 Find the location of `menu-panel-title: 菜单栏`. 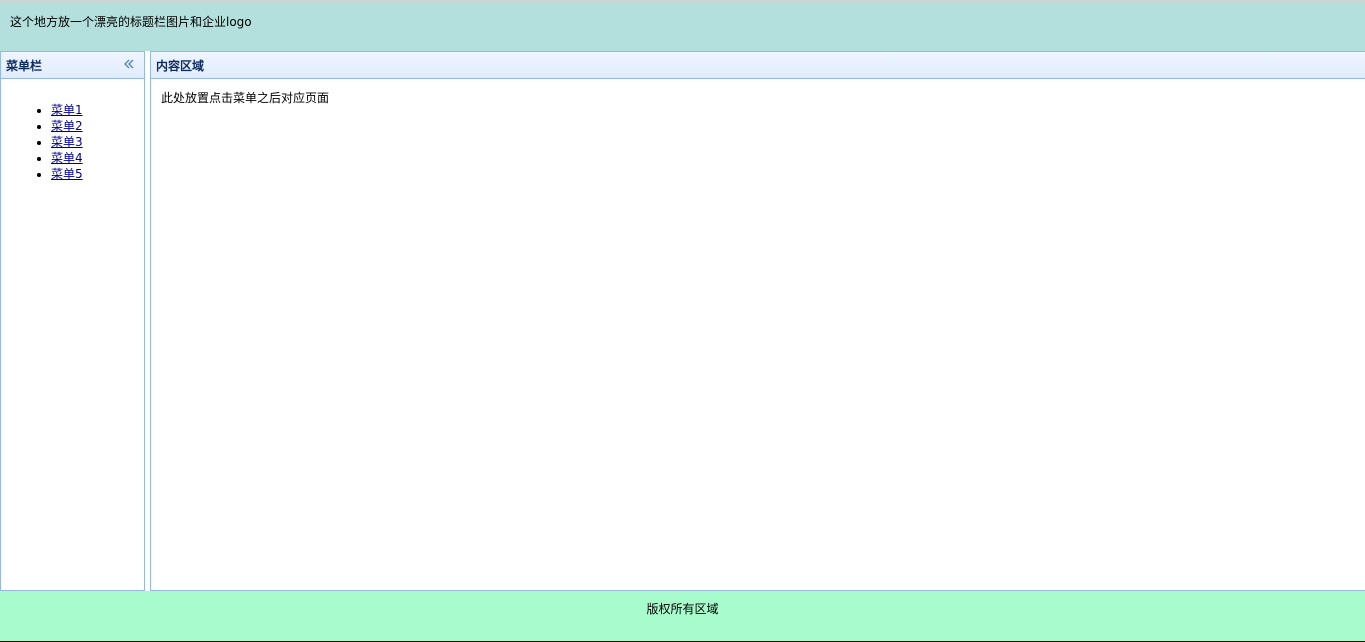

menu-panel-title: 菜单栏 is located at coordinates (24, 66).